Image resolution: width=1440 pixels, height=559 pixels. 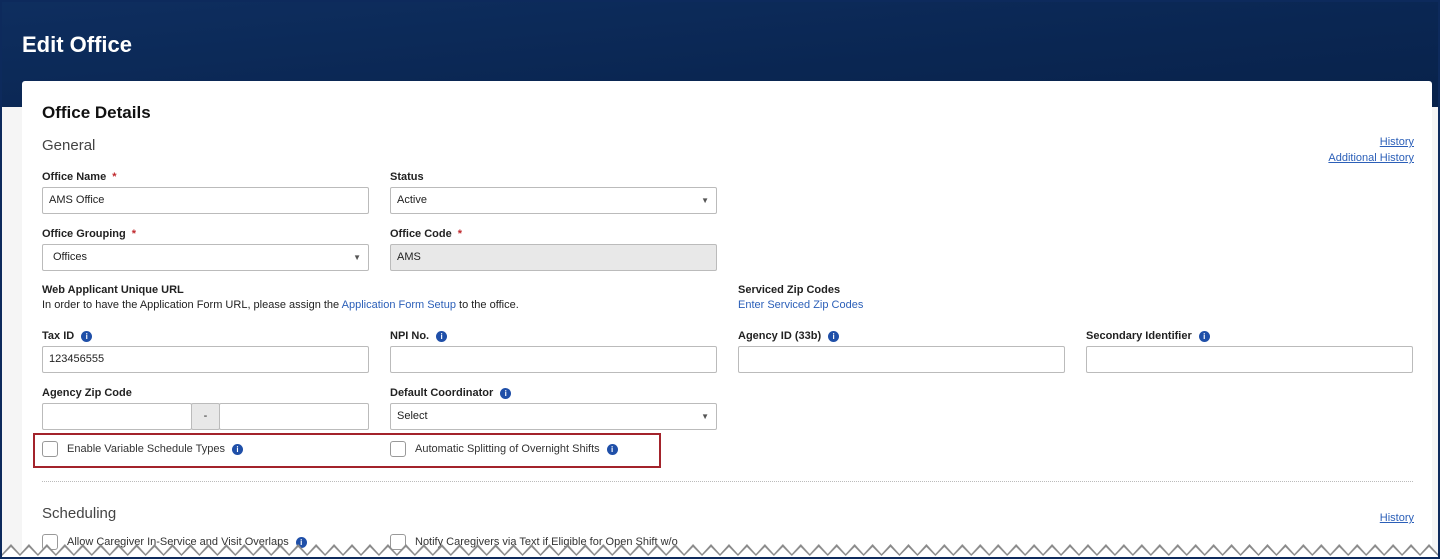 I want to click on office-name-label: Office Name *, so click(x=79, y=177).